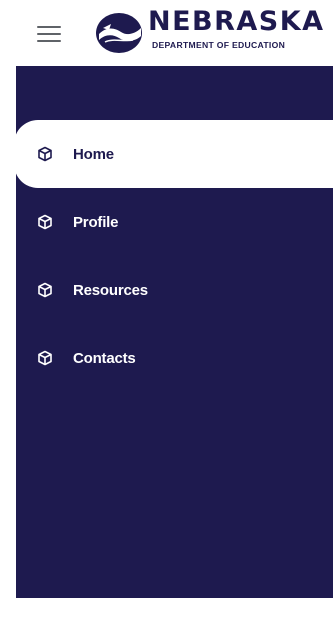  I want to click on hamburger-menu-icon, so click(49, 34).